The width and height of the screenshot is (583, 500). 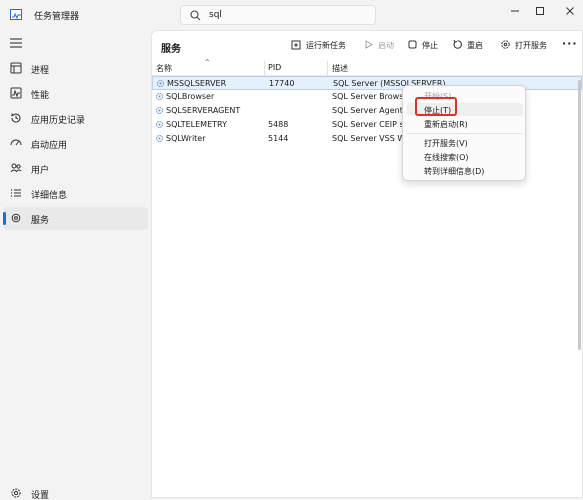 What do you see at coordinates (340, 68) in the screenshot?
I see `column-header-description: 描述` at bounding box center [340, 68].